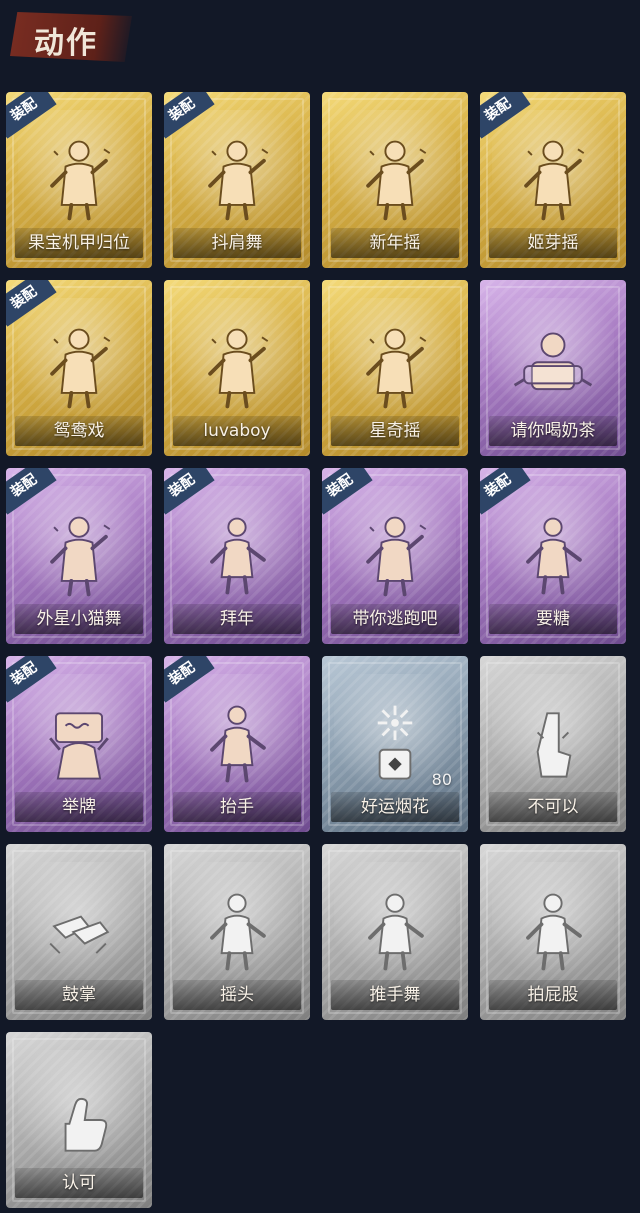 The height and width of the screenshot is (1213, 640). What do you see at coordinates (79, 995) in the screenshot?
I see `emote-label: 鼓掌` at bounding box center [79, 995].